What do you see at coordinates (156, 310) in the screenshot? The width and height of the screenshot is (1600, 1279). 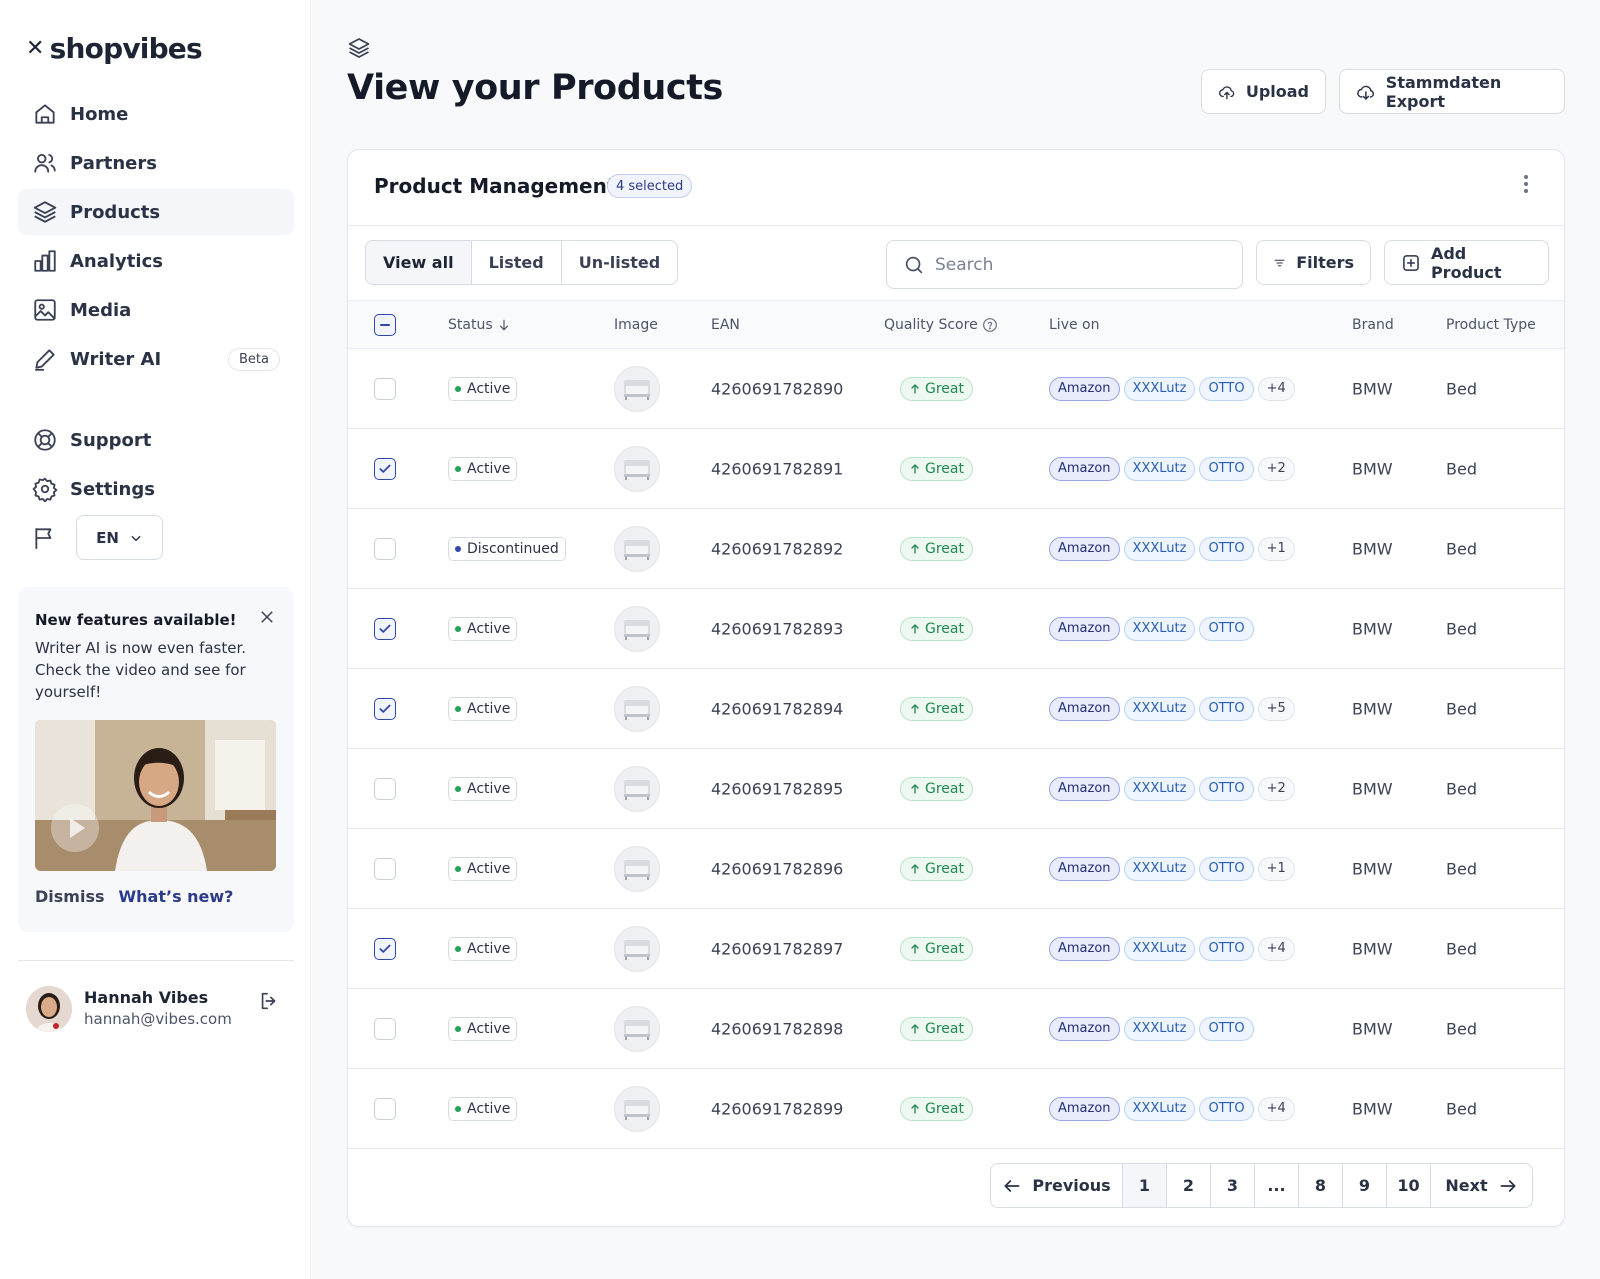 I see `nav-item-media: Media` at bounding box center [156, 310].